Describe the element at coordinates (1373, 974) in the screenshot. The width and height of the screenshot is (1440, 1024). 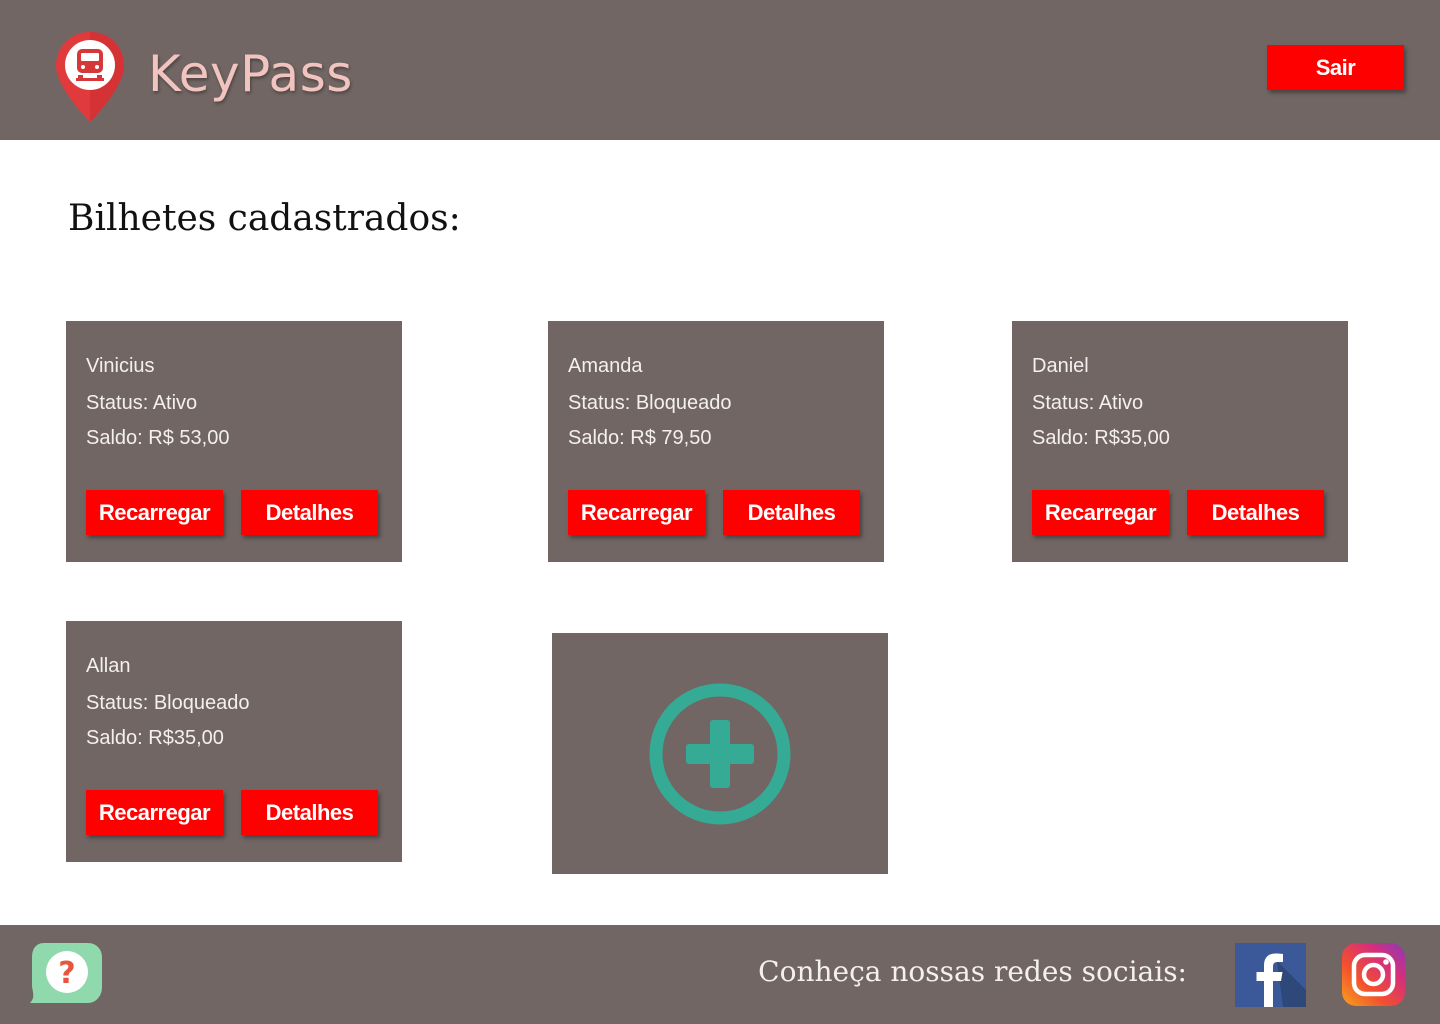
I see `instagram-icon` at that location.